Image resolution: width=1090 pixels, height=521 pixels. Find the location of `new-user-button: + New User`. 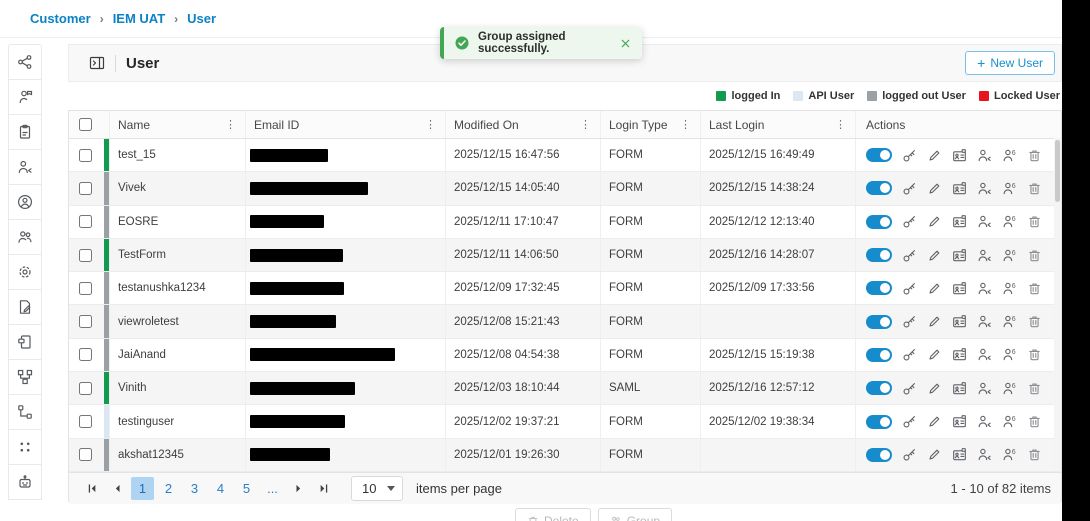

new-user-button: + New User is located at coordinates (1010, 63).